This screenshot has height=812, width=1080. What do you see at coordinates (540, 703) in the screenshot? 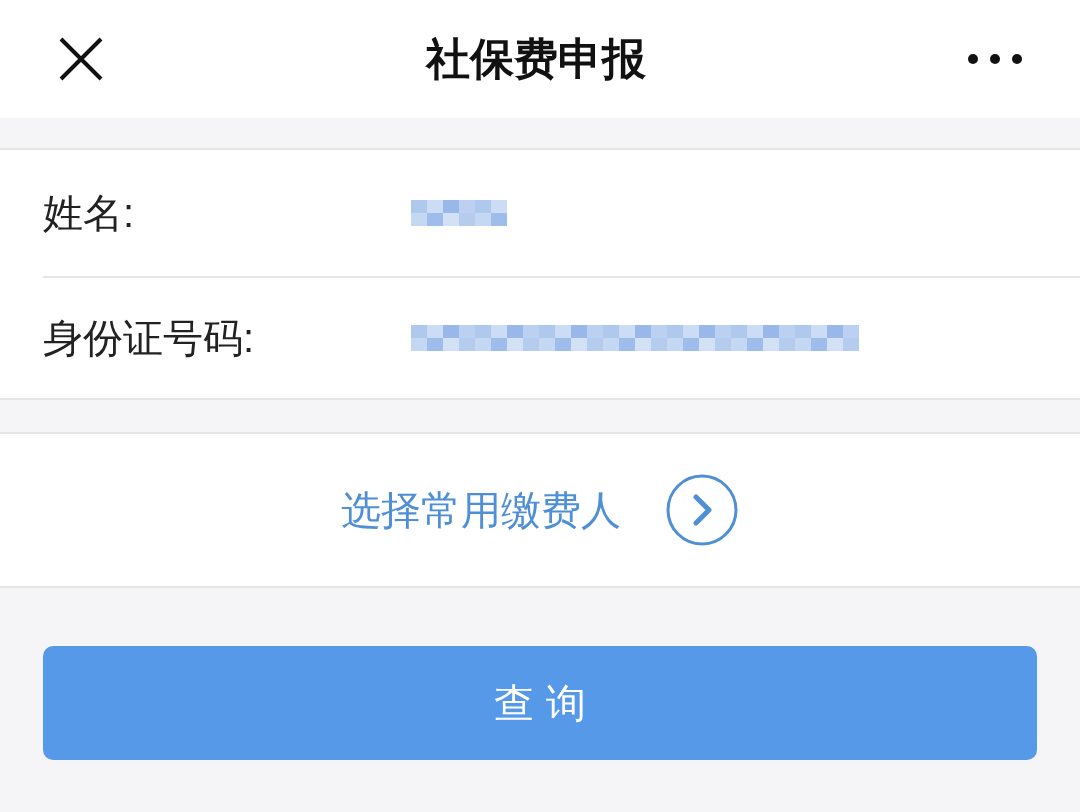
I see `query-button: 查 询` at bounding box center [540, 703].